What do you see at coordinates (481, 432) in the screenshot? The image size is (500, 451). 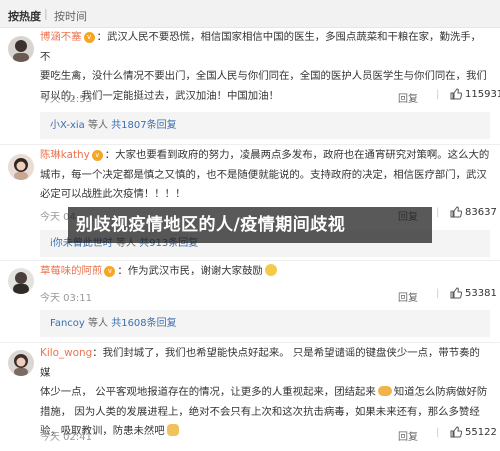 I see `like-count: 55122` at bounding box center [481, 432].